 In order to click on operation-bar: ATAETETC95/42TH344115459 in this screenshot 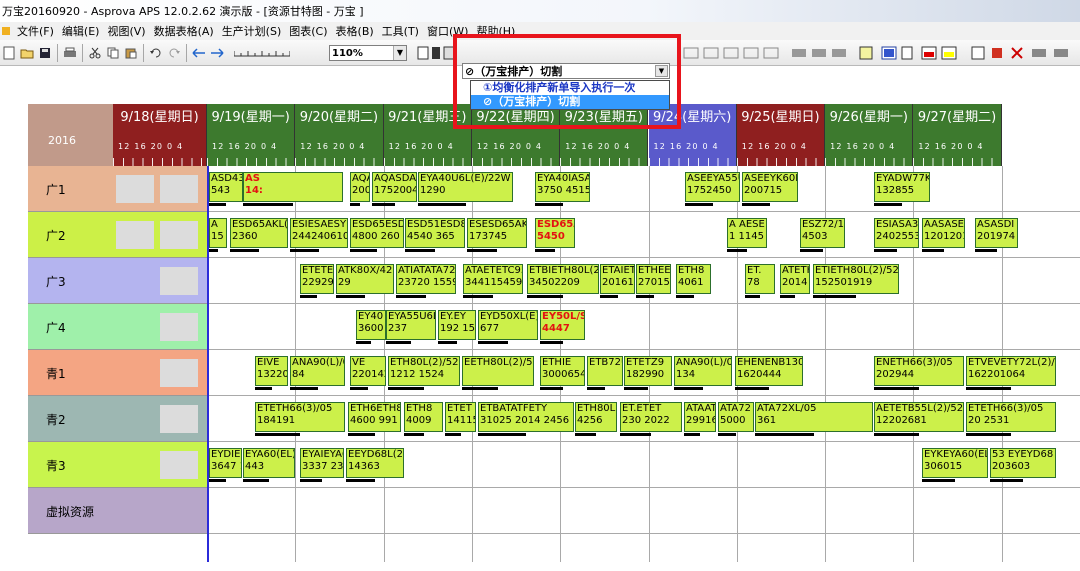, I will do `click(493, 279)`.